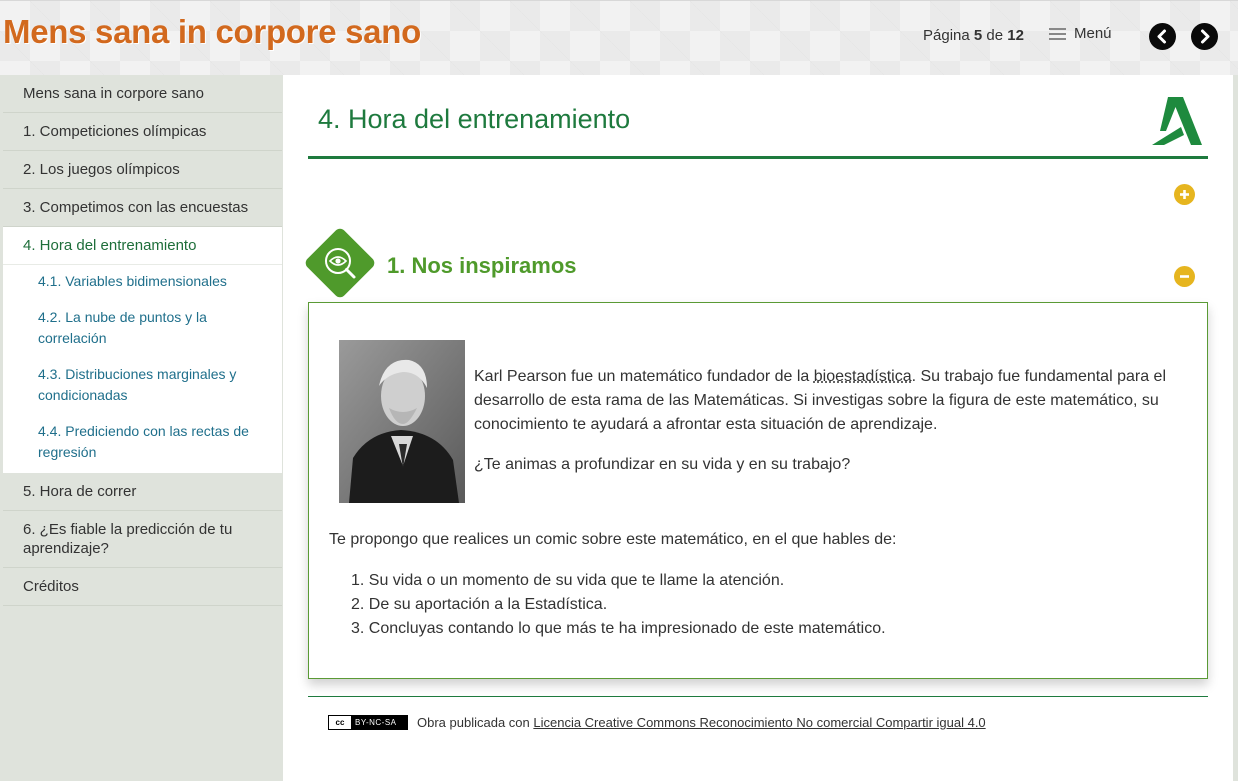  Describe the element at coordinates (142, 327) in the screenshot. I see `sidebar-subitem-nube-puntos: 4.2. La nube de puntos y la correlación` at that location.